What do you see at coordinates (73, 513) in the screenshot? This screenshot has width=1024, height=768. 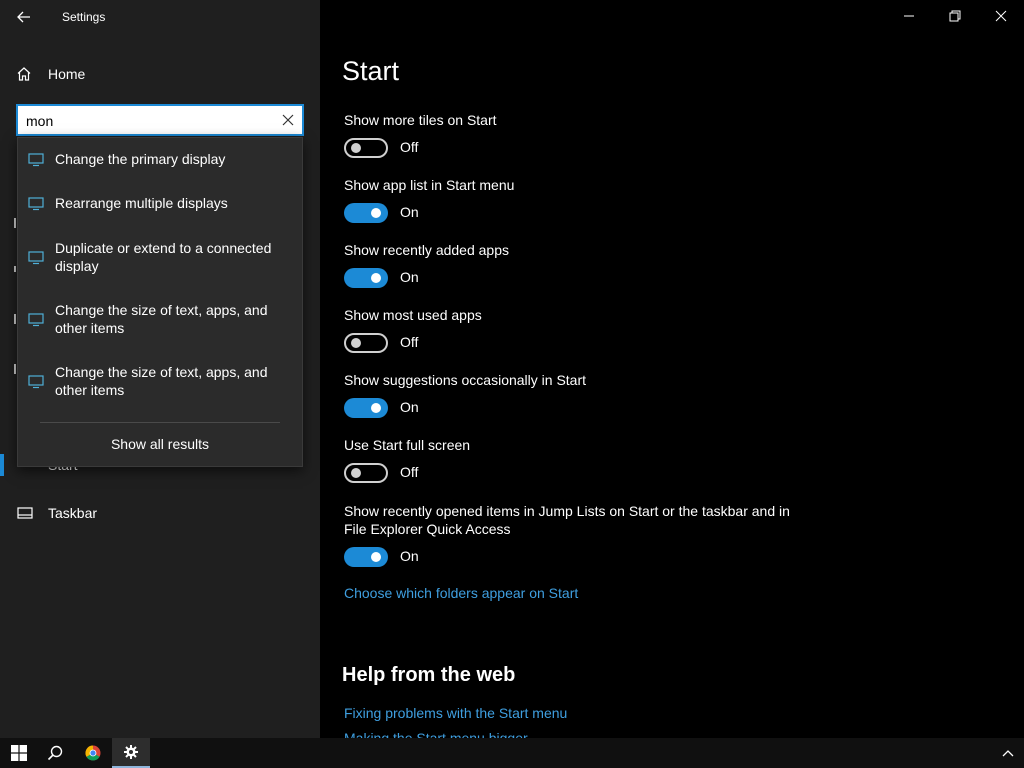 I see `sidebar-item-label: Taskbar` at bounding box center [73, 513].